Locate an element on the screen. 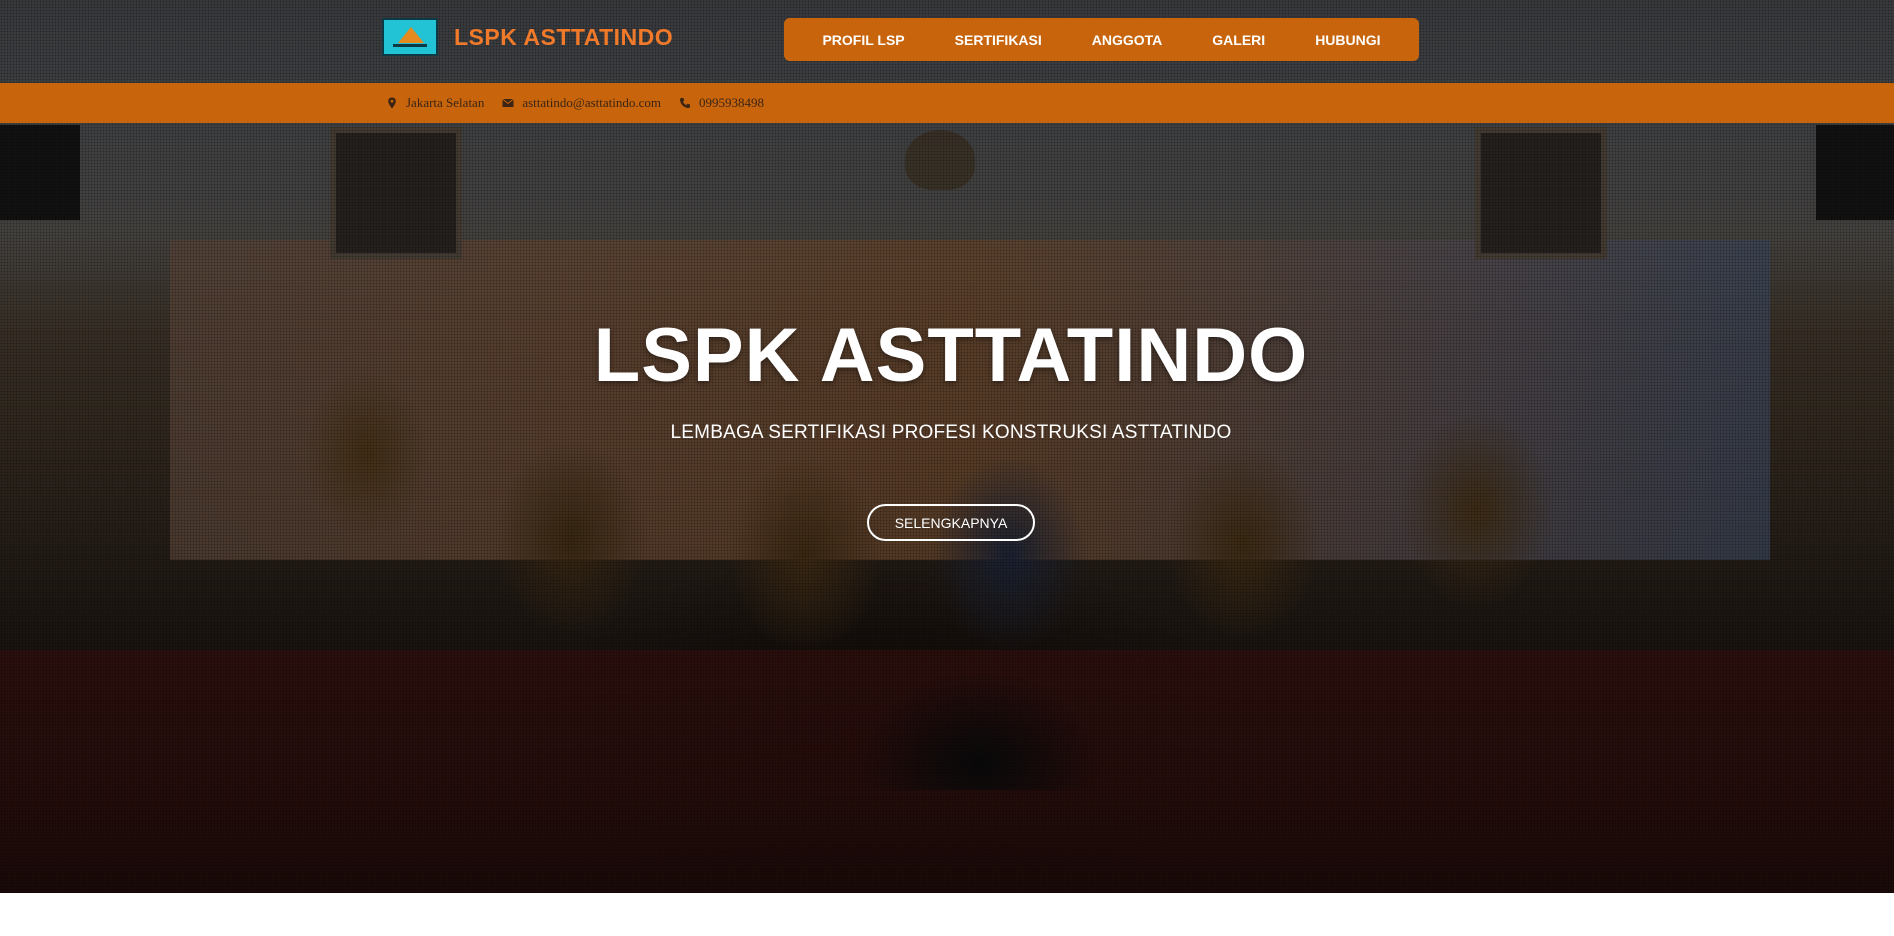  construction-logo-icon is located at coordinates (410, 37).